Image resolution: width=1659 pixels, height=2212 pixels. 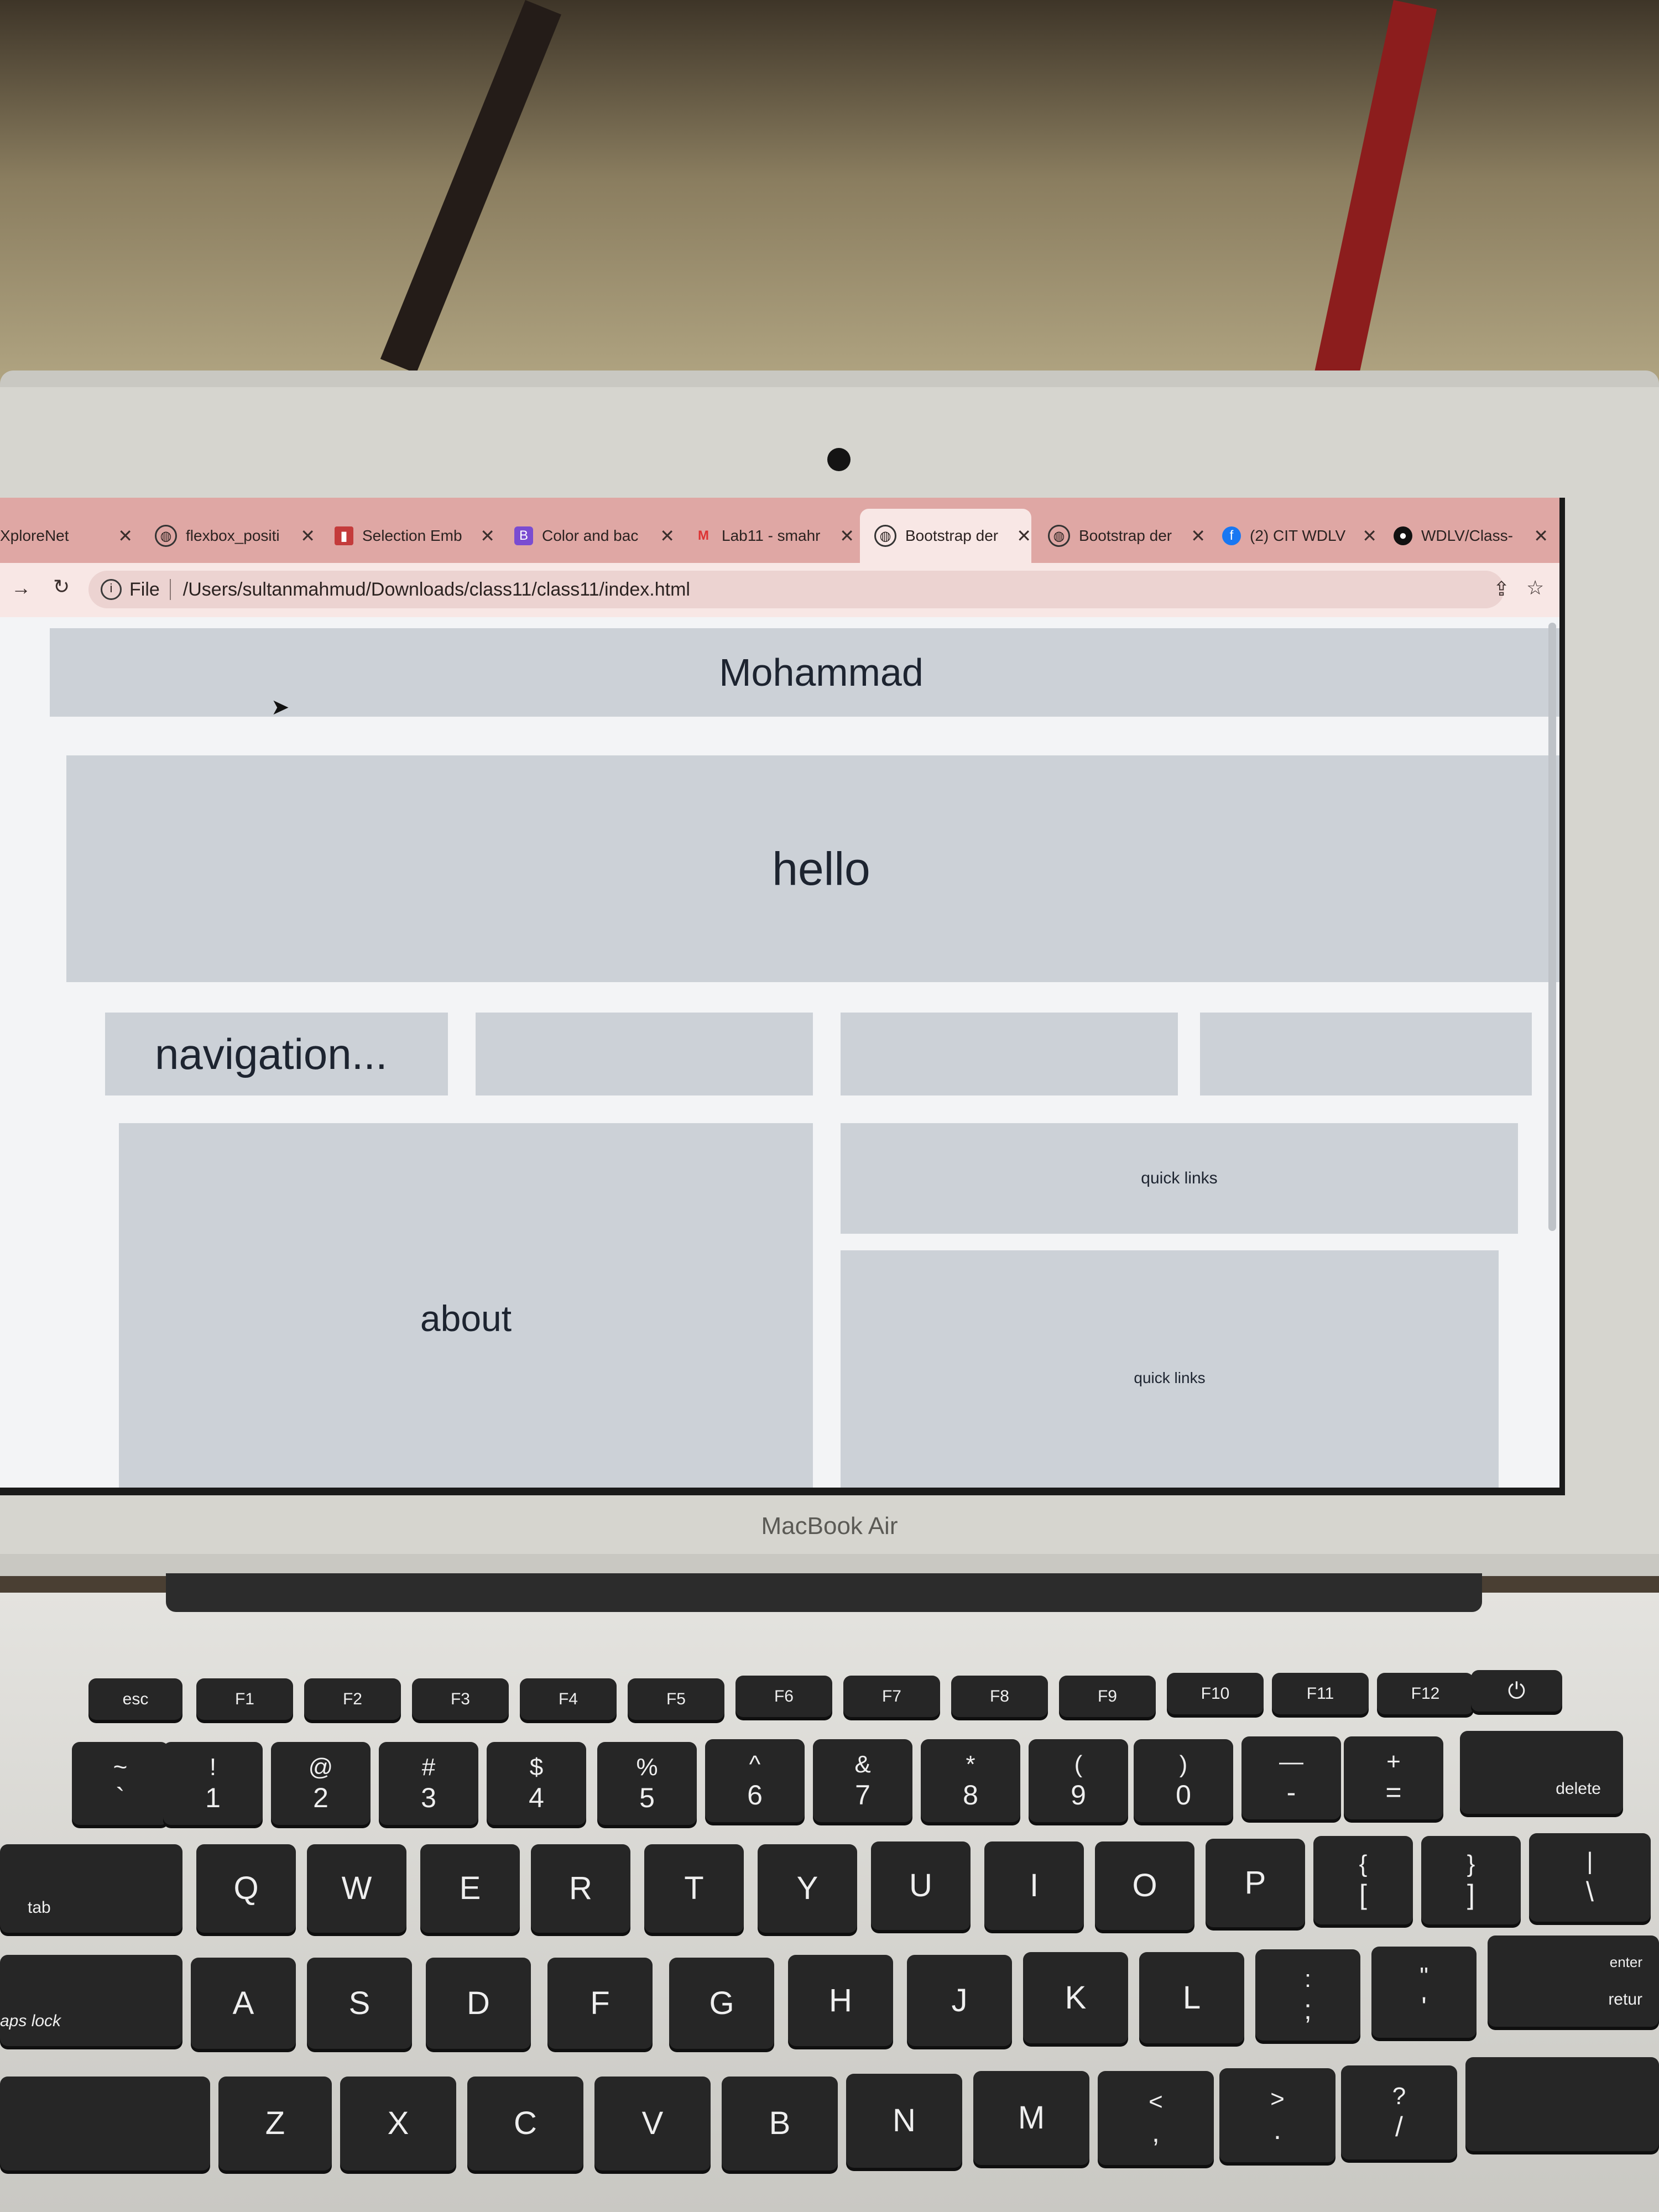 What do you see at coordinates (1127, 536) in the screenshot?
I see `tab-6: ◍ Bootstrap der ✕` at bounding box center [1127, 536].